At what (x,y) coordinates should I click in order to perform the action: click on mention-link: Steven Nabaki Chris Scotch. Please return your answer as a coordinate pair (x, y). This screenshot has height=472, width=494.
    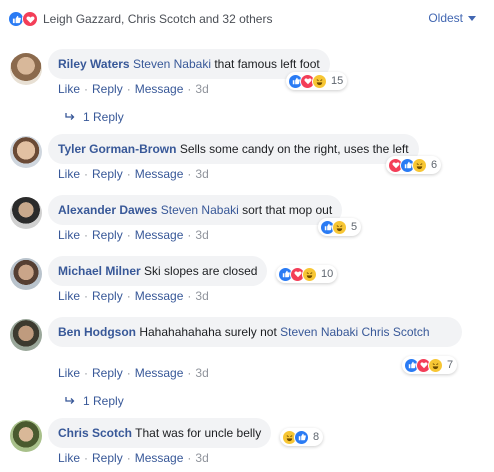
    Looking at the image, I should click on (354, 332).